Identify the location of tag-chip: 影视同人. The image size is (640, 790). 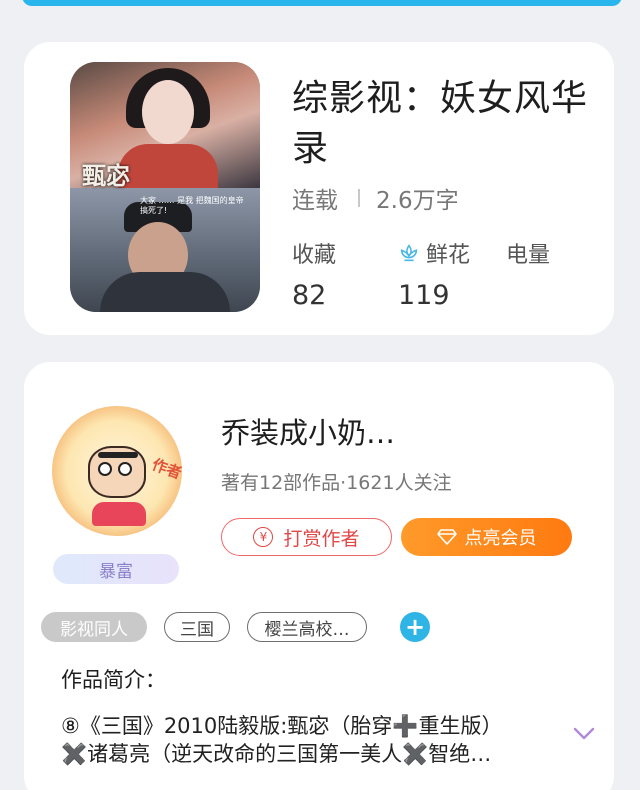
(94, 627).